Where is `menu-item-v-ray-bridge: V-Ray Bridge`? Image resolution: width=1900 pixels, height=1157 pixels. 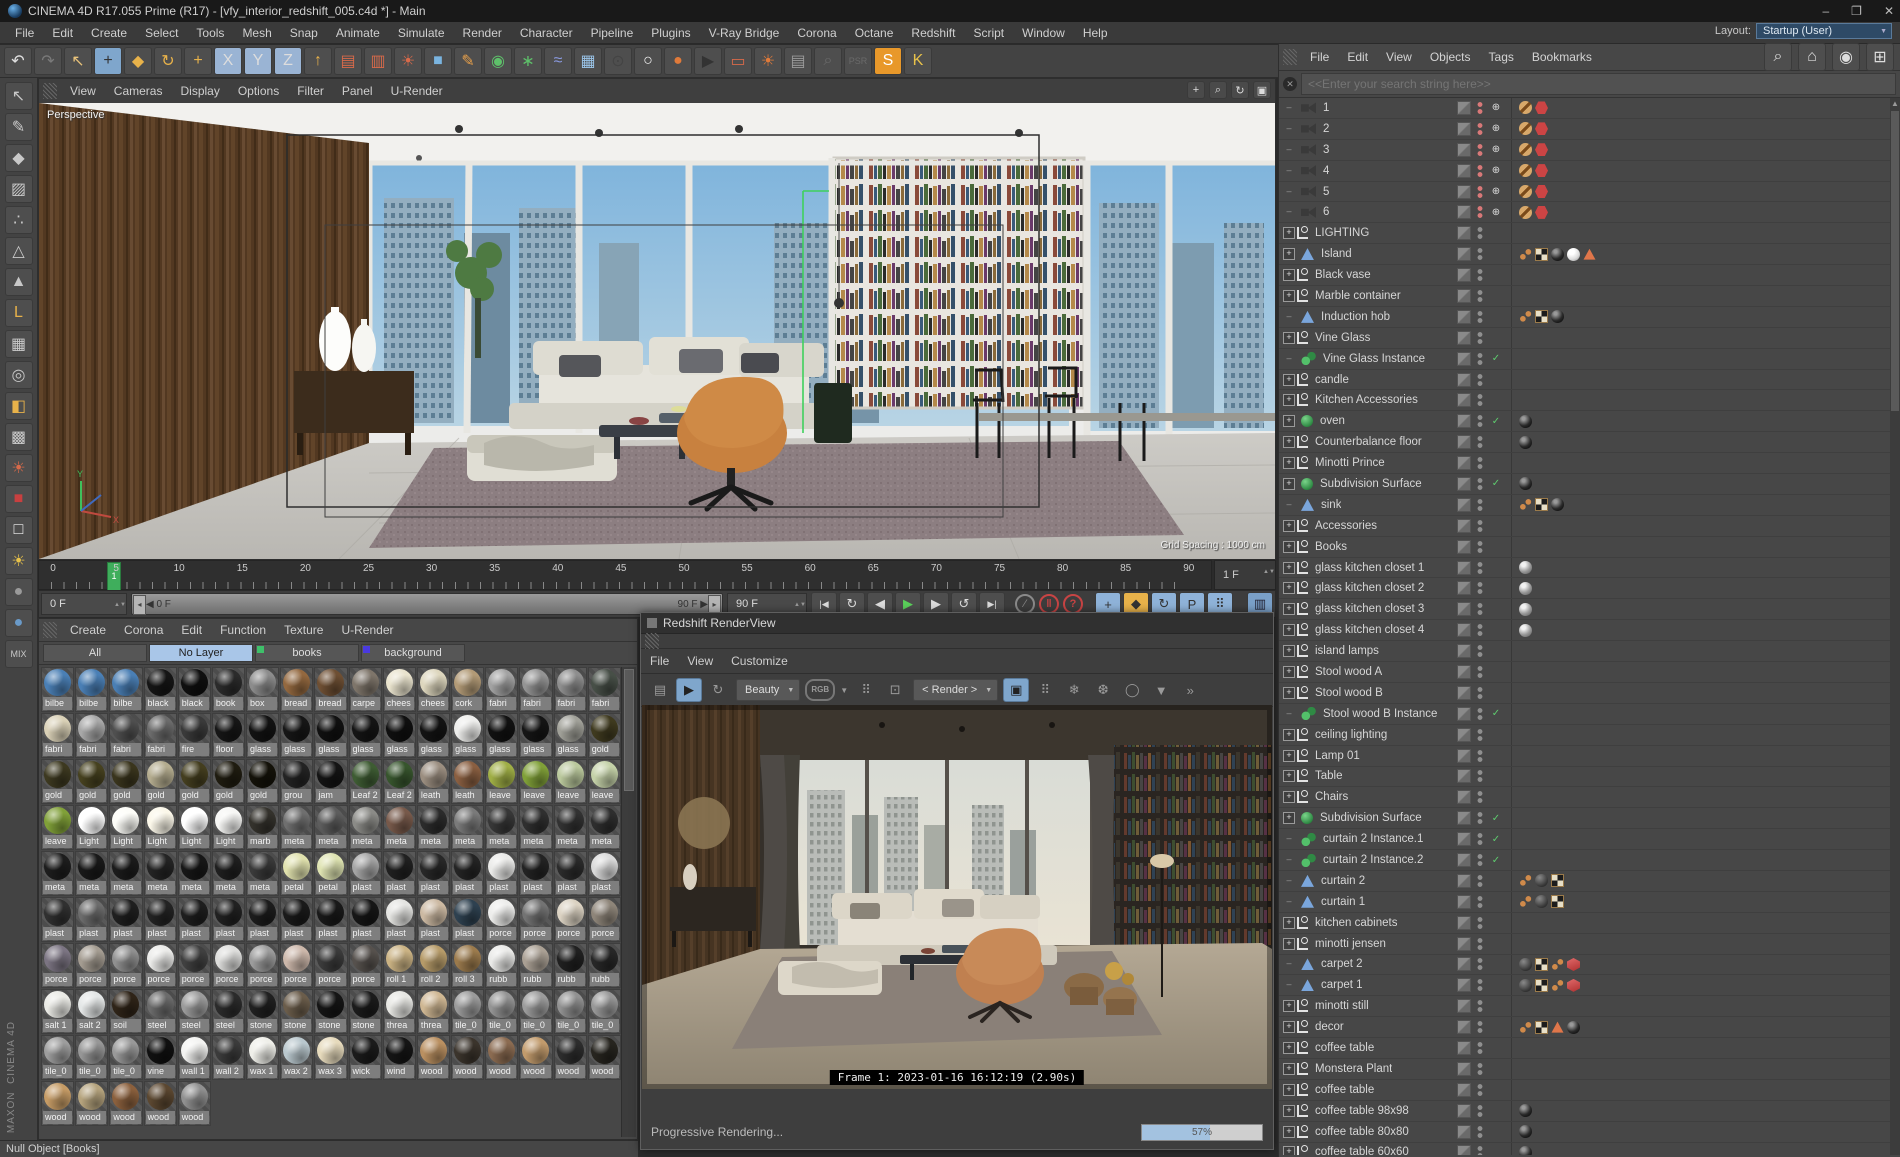
menu-item-v-ray-bridge: V-Ray Bridge is located at coordinates (744, 33).